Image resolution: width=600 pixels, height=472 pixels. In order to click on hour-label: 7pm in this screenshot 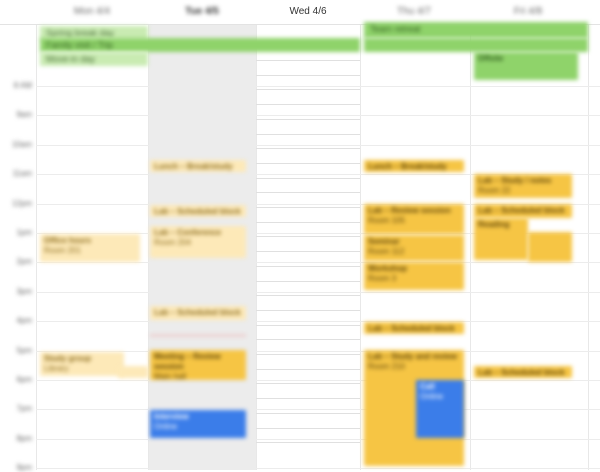, I will do `click(24, 408)`.